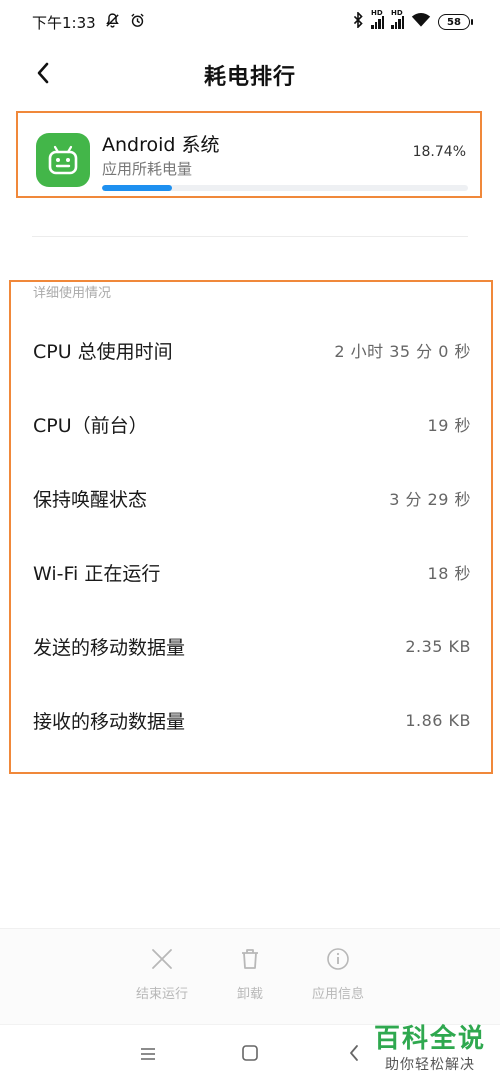 The width and height of the screenshot is (500, 1084). Describe the element at coordinates (63, 160) in the screenshot. I see `android-app-icon` at that location.